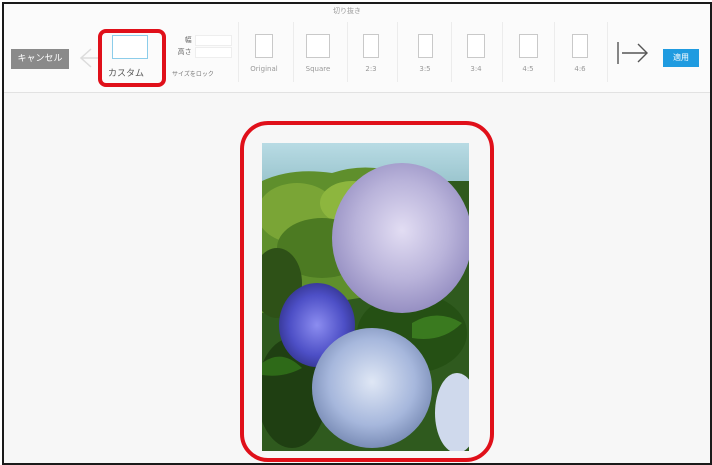  What do you see at coordinates (318, 69) in the screenshot?
I see `ratio-square-label: Square` at bounding box center [318, 69].